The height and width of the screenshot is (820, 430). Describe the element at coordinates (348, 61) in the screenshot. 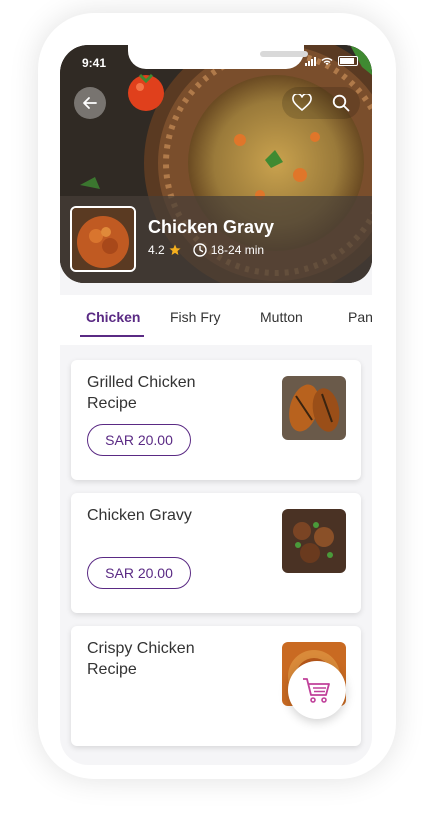

I see `battery-icon` at that location.